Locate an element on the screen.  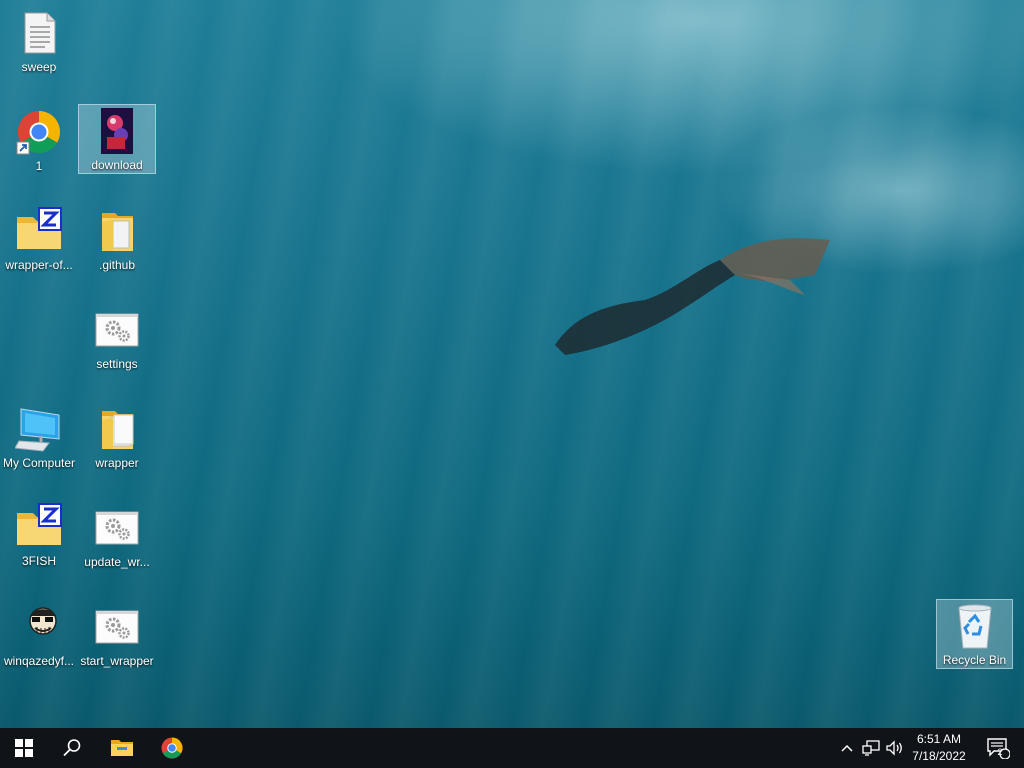
image-file-icon is located at coordinates (117, 131).